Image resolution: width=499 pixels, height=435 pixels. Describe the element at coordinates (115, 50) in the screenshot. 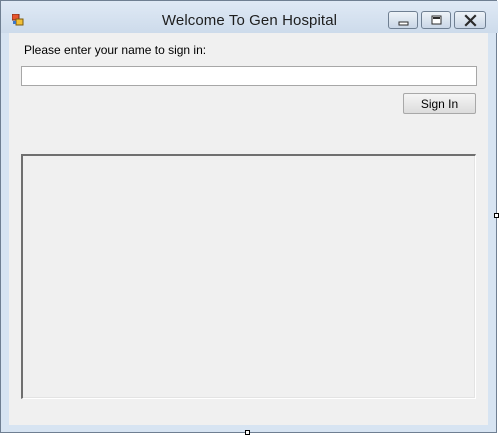

I see `name-prompt-label: Please enter your name to sign in:` at that location.